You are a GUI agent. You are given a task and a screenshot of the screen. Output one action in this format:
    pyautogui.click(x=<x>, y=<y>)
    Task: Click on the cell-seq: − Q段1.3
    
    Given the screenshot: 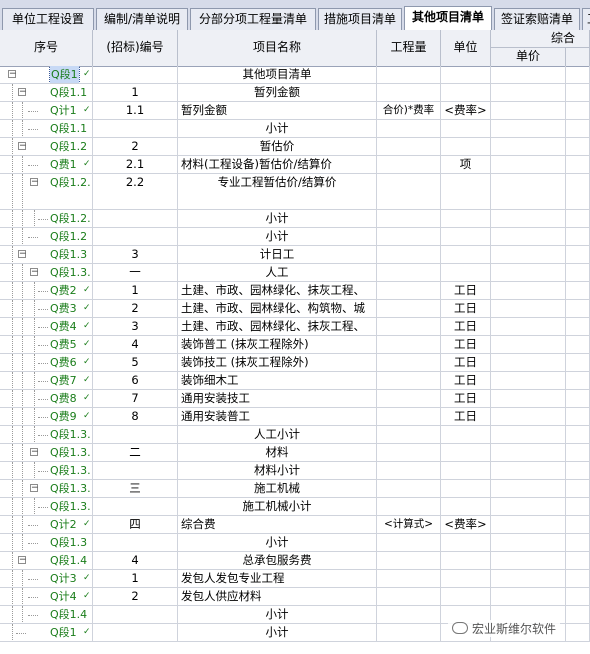 What is the action you would take?
    pyautogui.click(x=46, y=255)
    